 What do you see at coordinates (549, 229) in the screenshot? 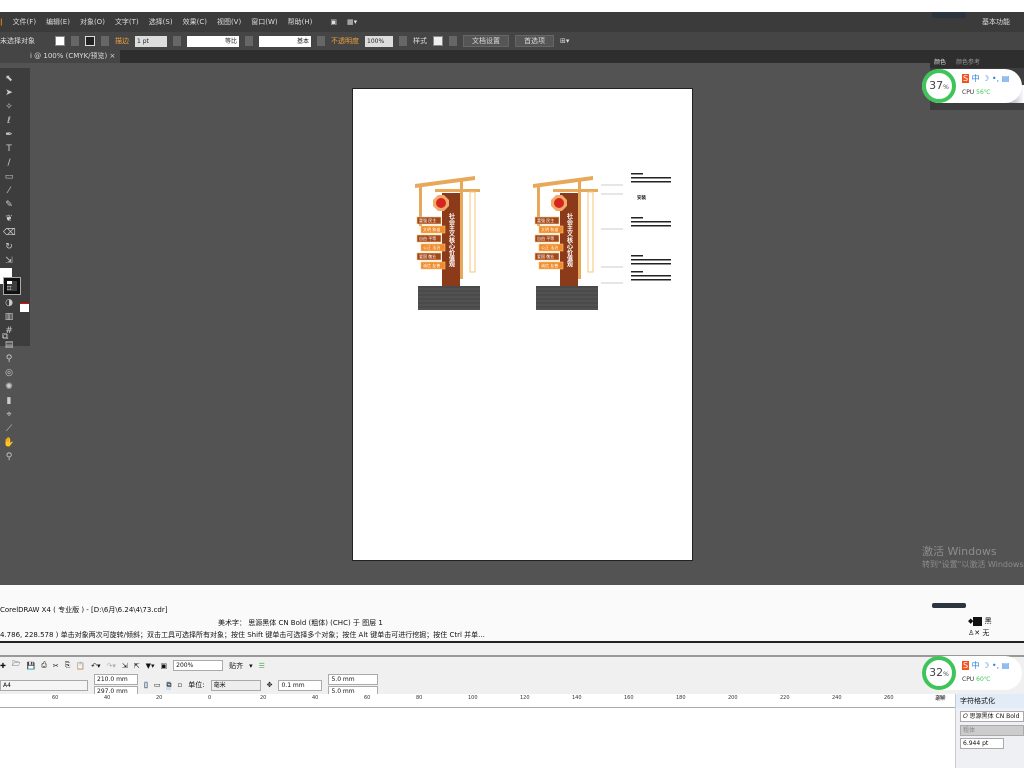
I see `value-text: 文明 和谐` at bounding box center [549, 229].